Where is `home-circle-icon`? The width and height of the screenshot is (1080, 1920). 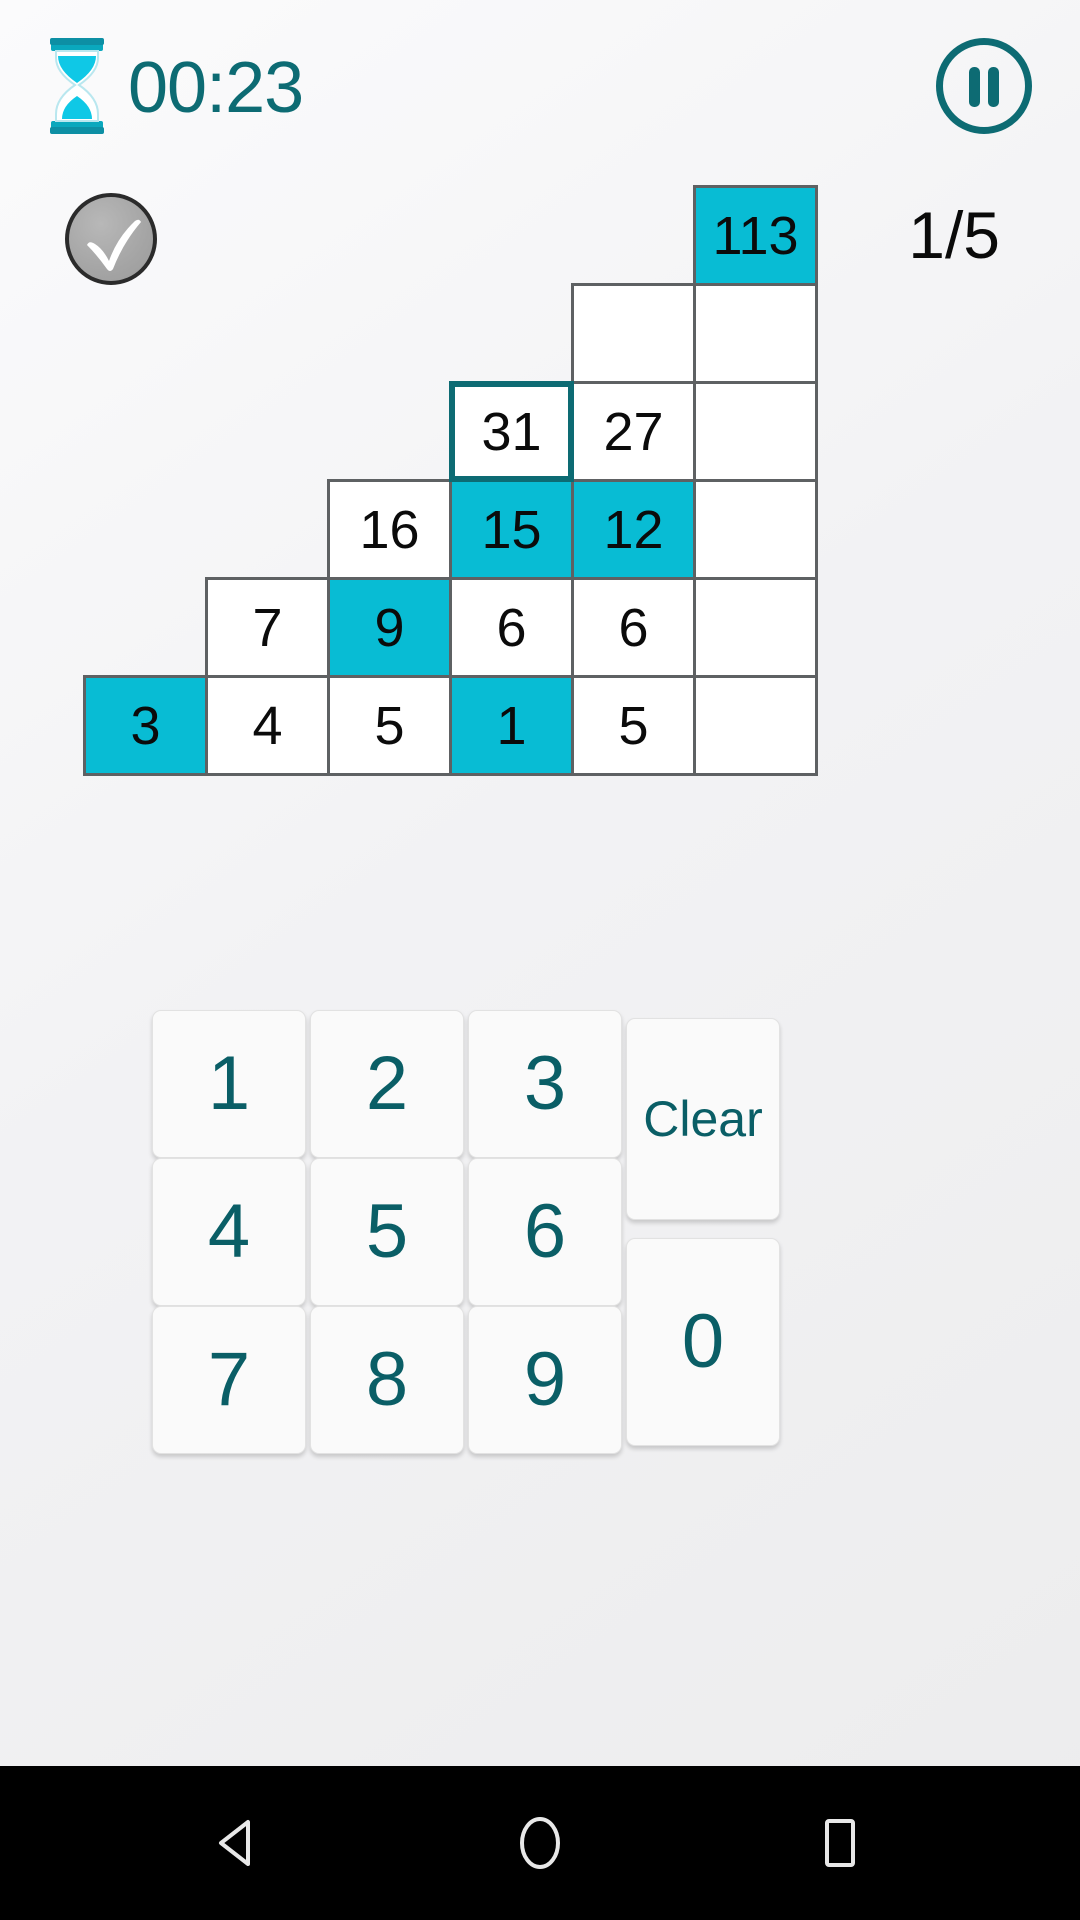
home-circle-icon is located at coordinates (540, 1843).